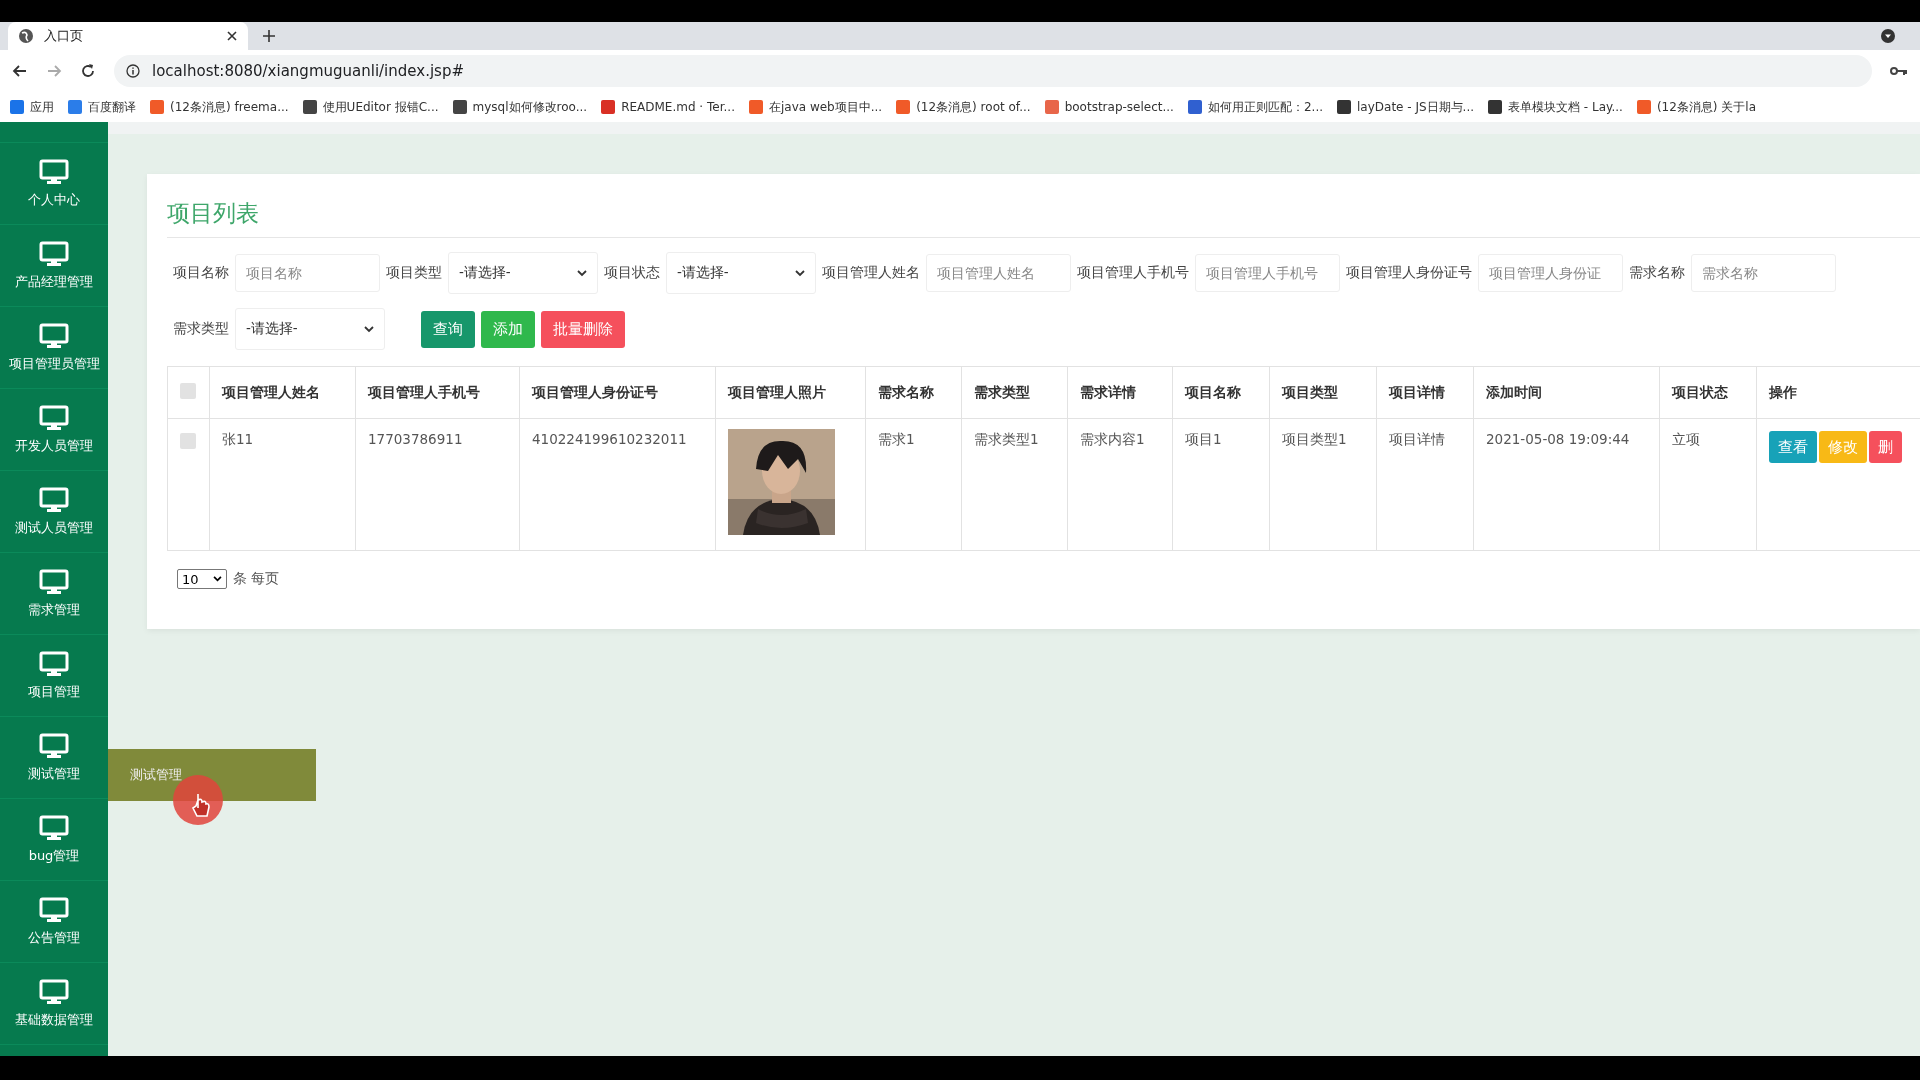 The image size is (1920, 1080). What do you see at coordinates (20, 71) in the screenshot?
I see `back-icon` at bounding box center [20, 71].